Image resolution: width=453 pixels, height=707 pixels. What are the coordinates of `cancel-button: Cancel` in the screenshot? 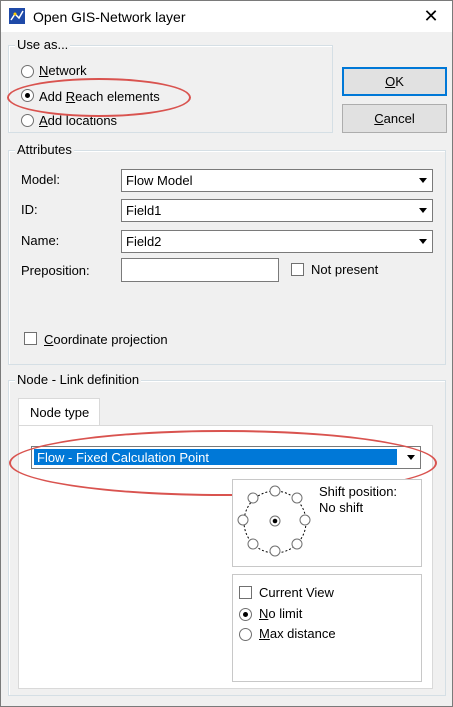 It's located at (394, 118).